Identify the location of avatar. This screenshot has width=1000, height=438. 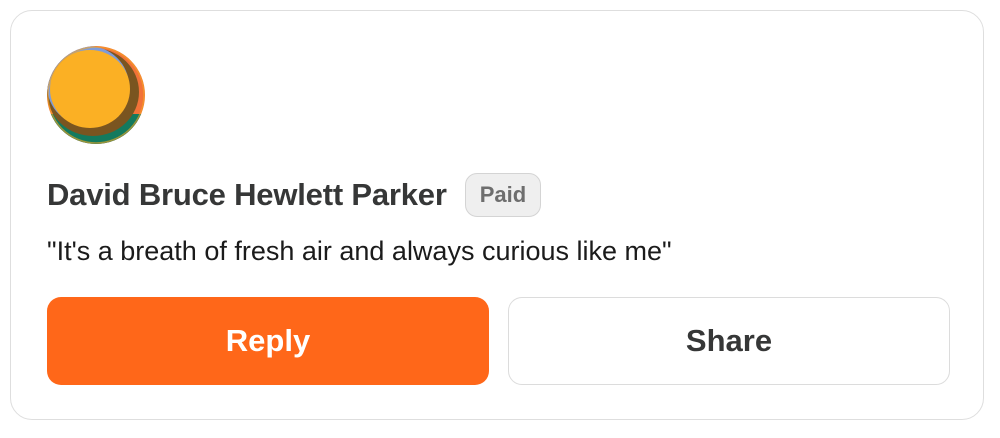
(96, 95).